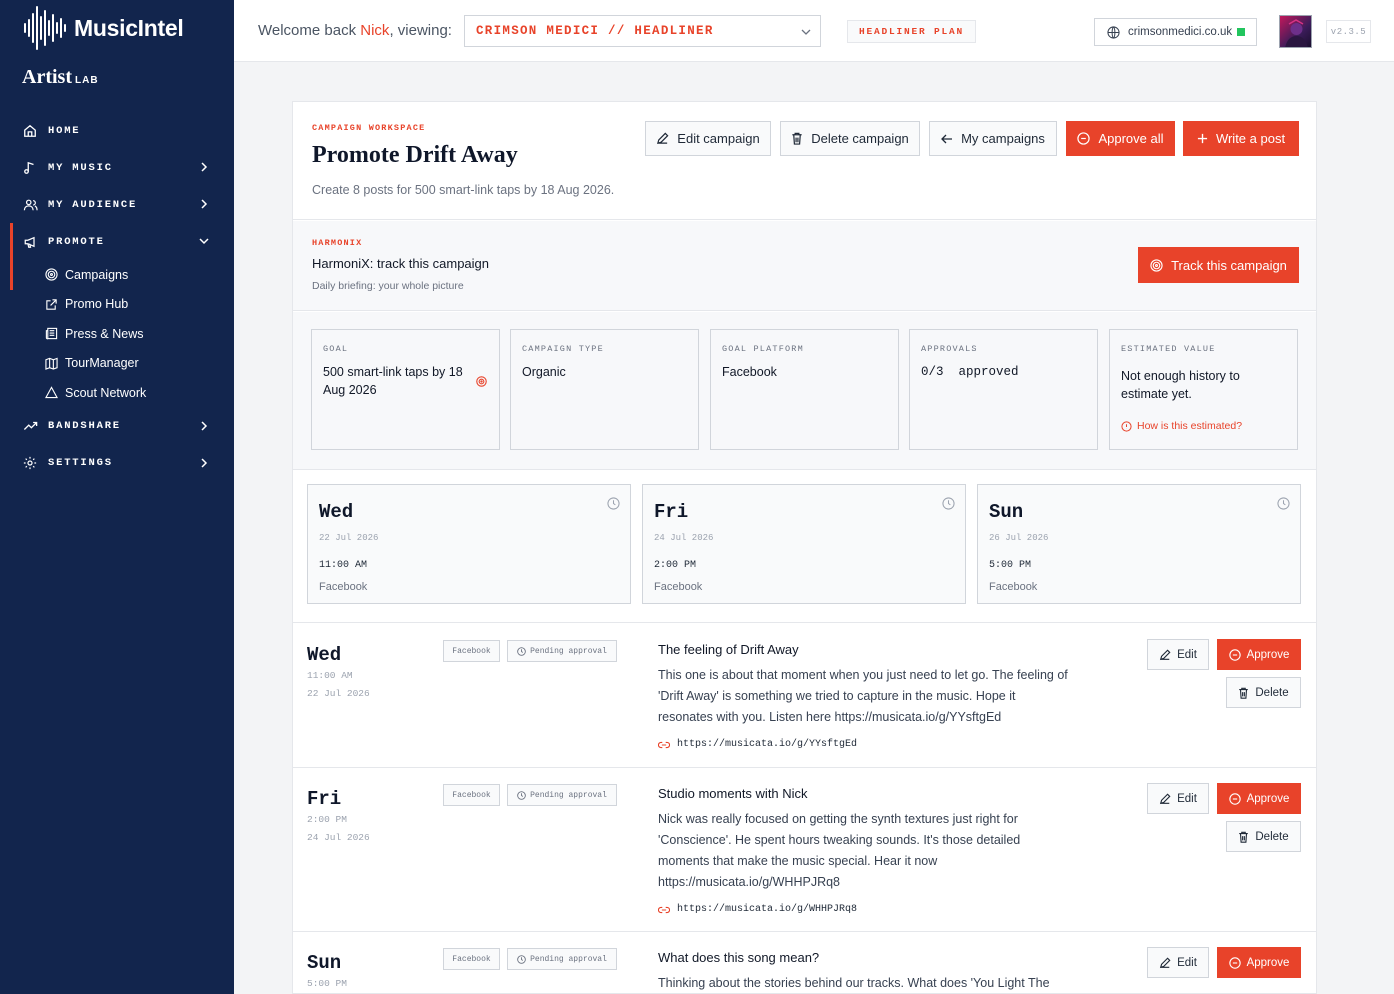 This screenshot has height=994, width=1394. I want to click on sidebar-item-scout-network: Scout Network, so click(117, 393).